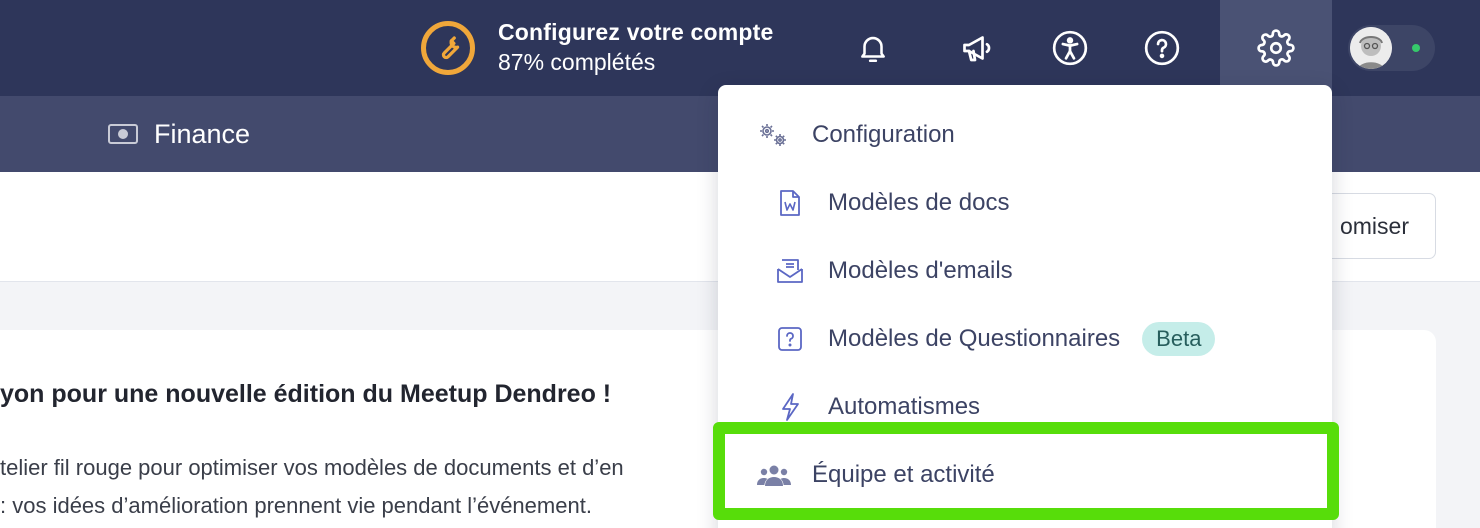  Describe the element at coordinates (978, 48) in the screenshot. I see `megaphone-icon` at that location.